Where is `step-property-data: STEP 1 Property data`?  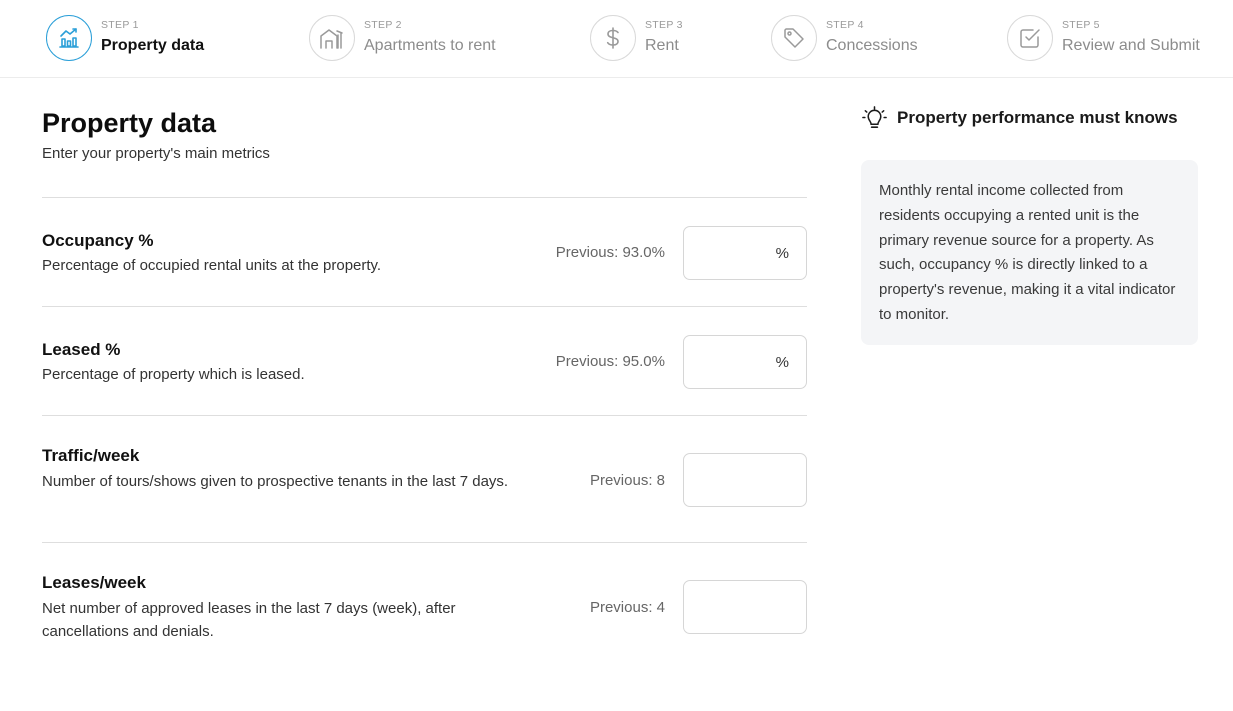 step-property-data: STEP 1 Property data is located at coordinates (125, 38).